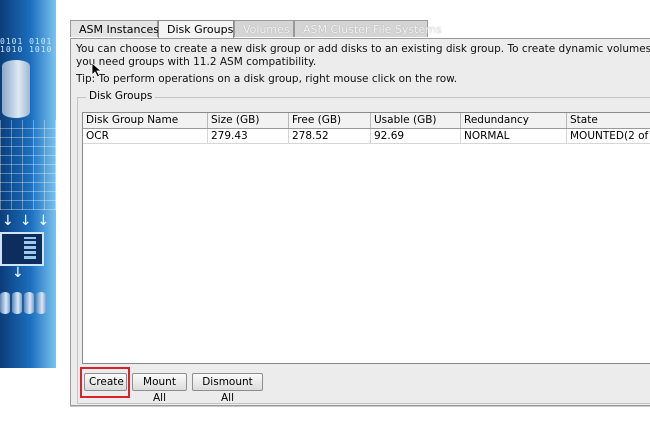 Image resolution: width=650 pixels, height=431 pixels. I want to click on cell-free: 278.52, so click(330, 136).